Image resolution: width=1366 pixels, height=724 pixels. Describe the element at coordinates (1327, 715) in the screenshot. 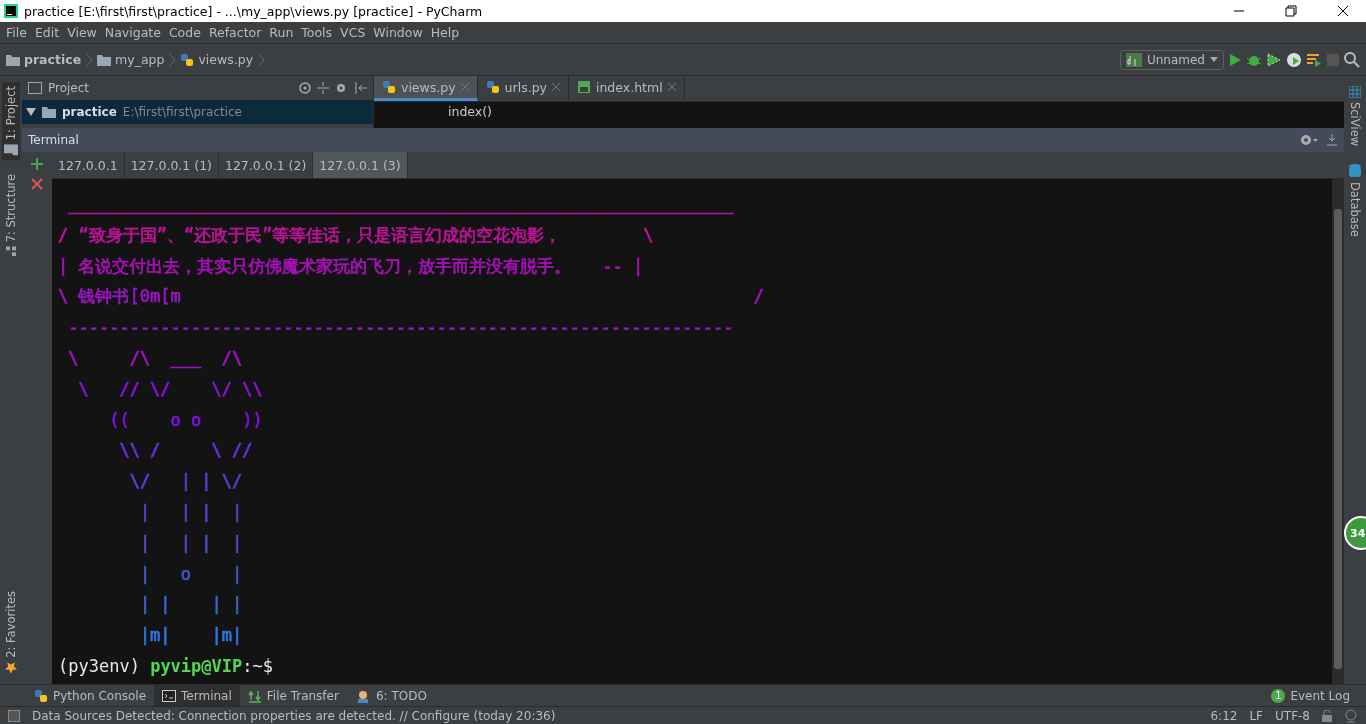

I see `lock-icon` at that location.